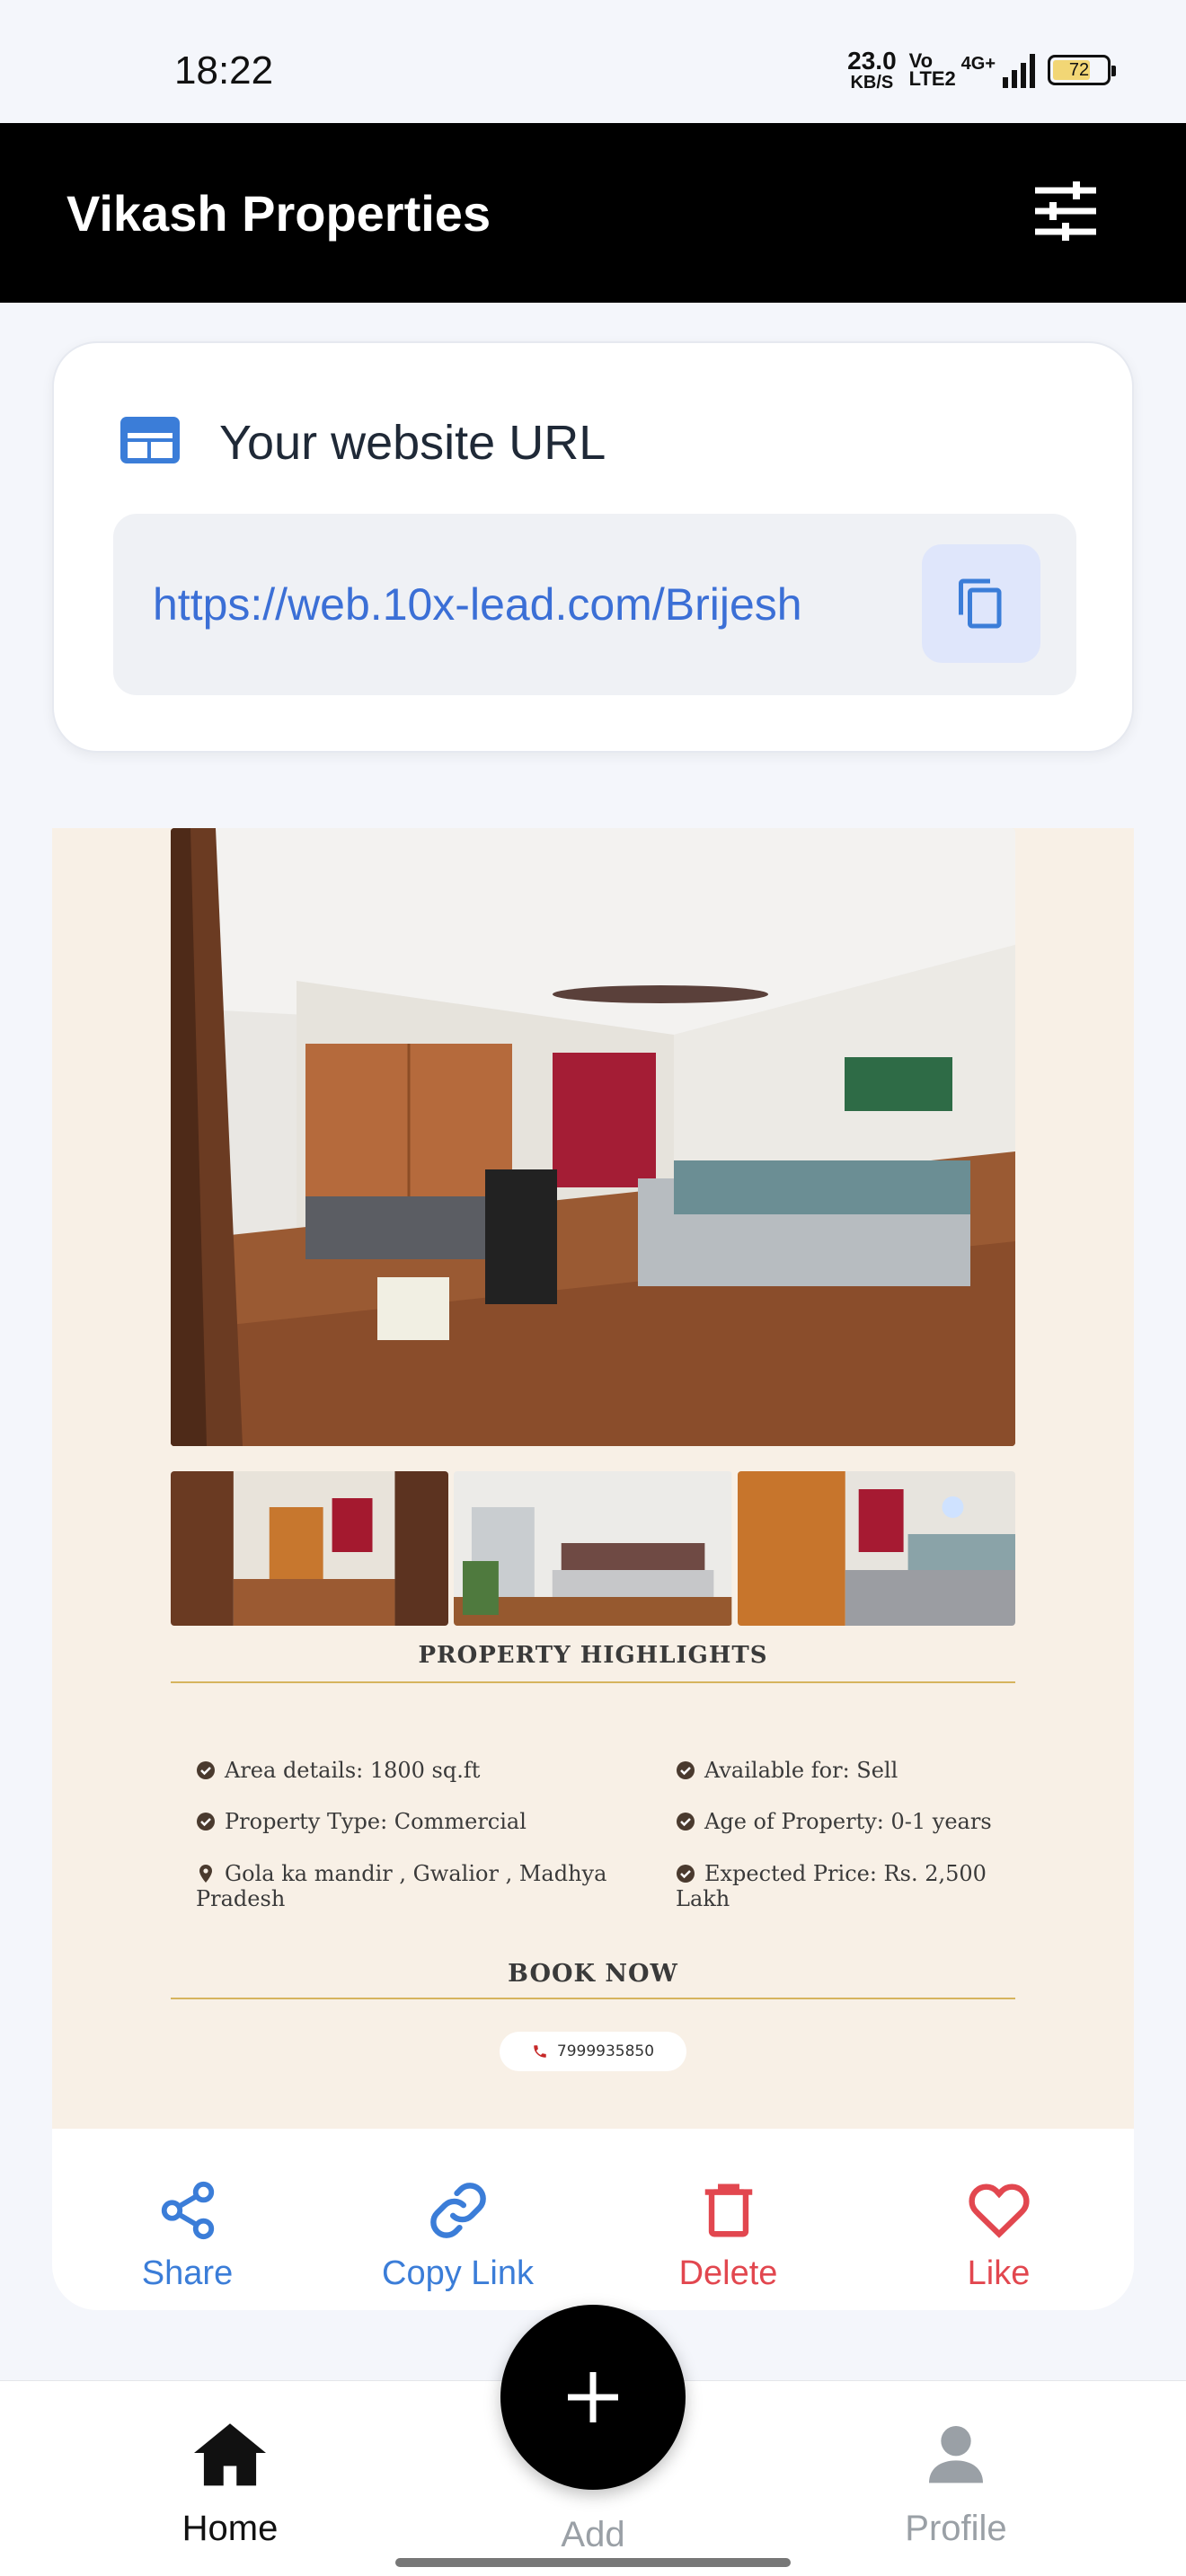 The height and width of the screenshot is (2576, 1186). I want to click on delete-label: Delete, so click(728, 2273).